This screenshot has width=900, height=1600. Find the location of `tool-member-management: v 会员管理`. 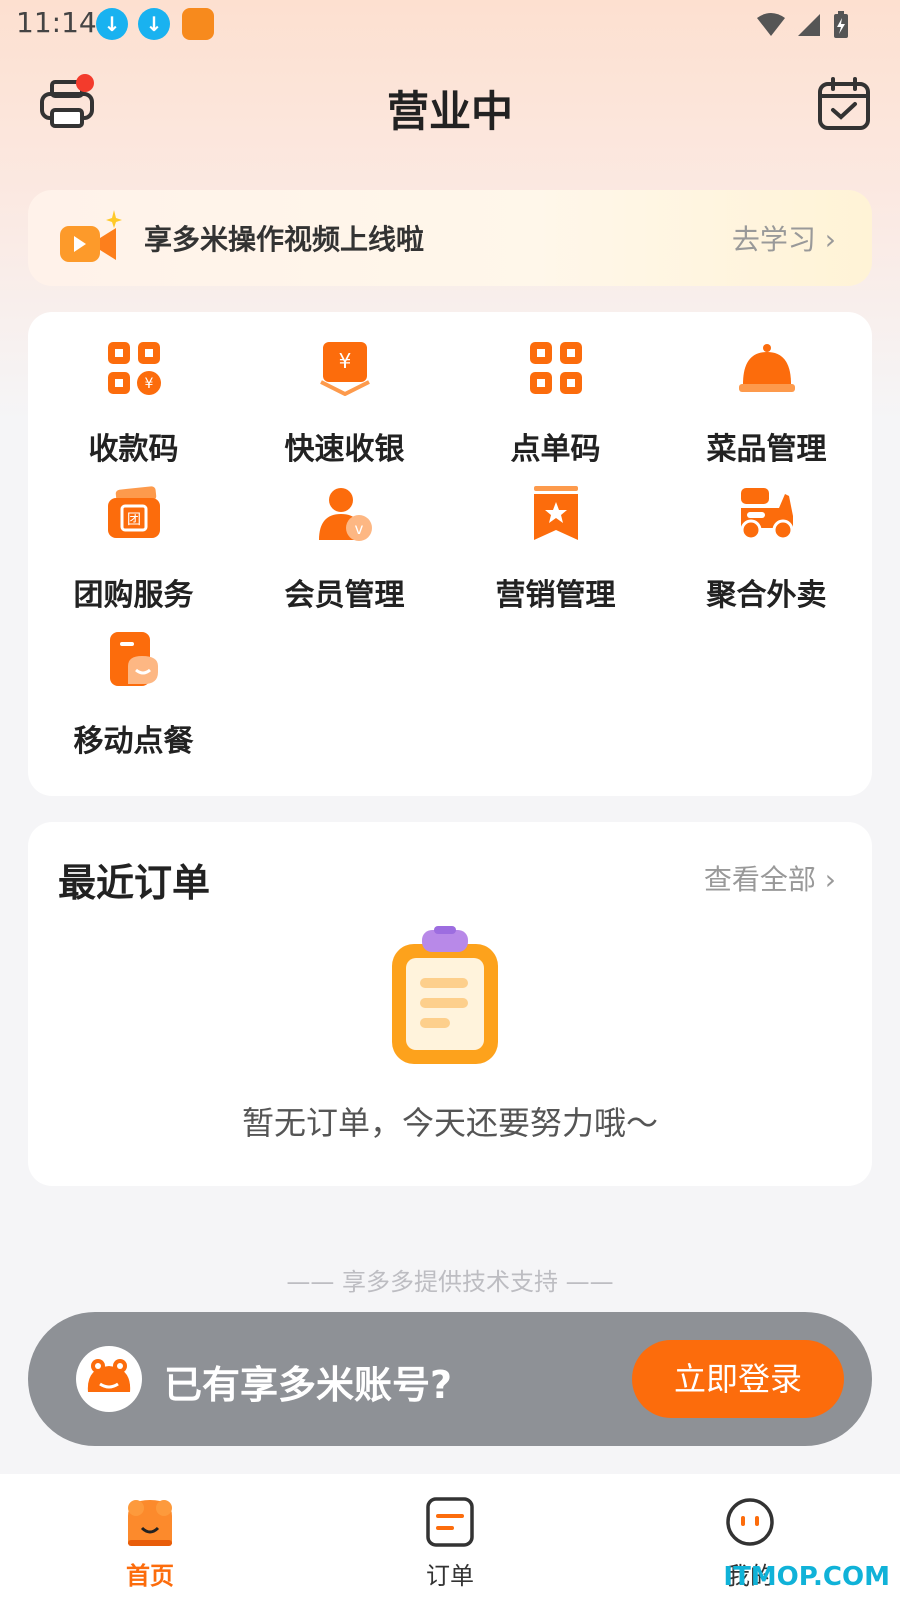

tool-member-management: v 会员管理 is located at coordinates (344, 535).